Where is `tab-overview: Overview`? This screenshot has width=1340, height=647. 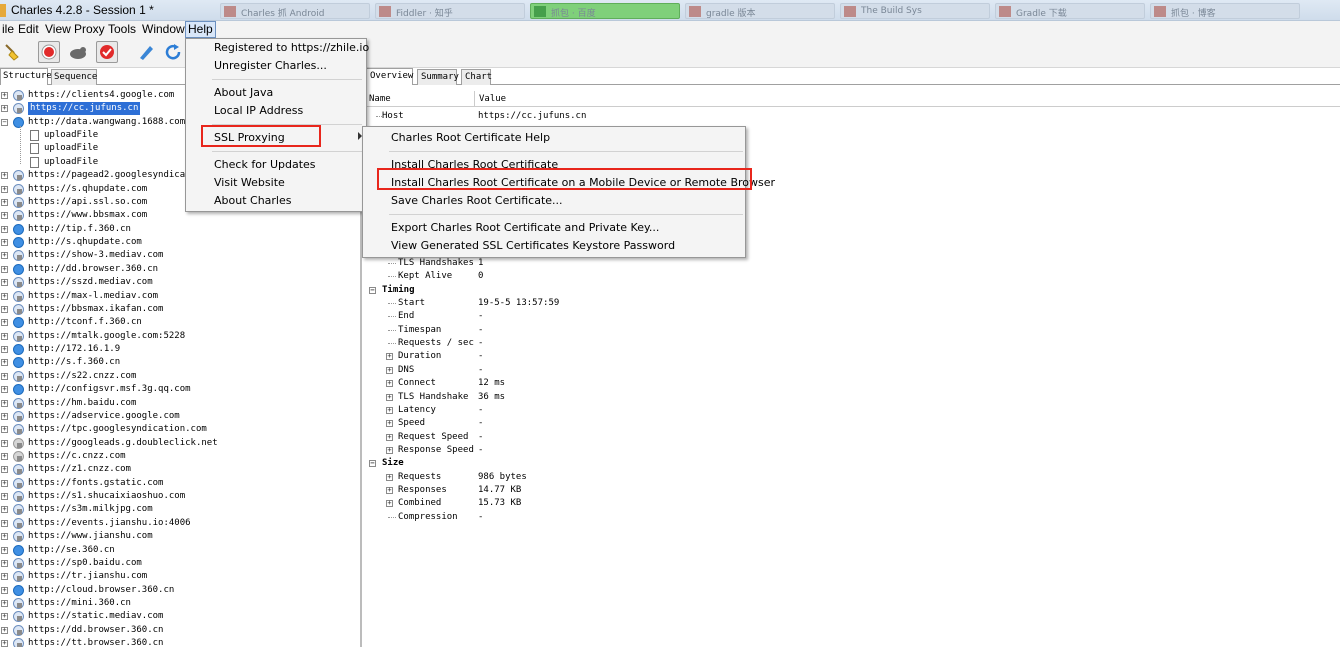
tab-overview: Overview is located at coordinates (389, 76).